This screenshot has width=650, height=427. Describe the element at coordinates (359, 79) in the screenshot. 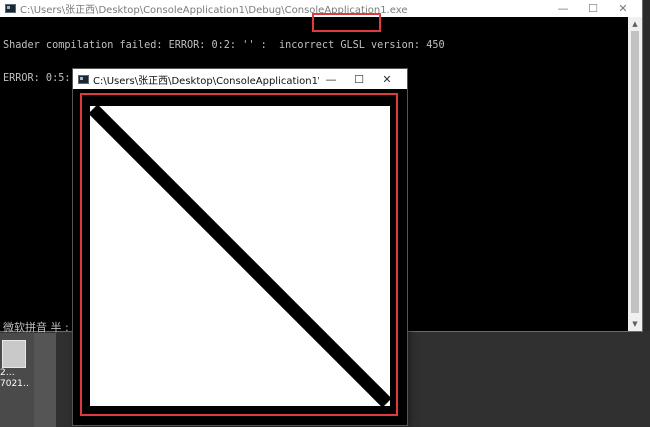

I see `gl-maximize-icon: ☐` at that location.